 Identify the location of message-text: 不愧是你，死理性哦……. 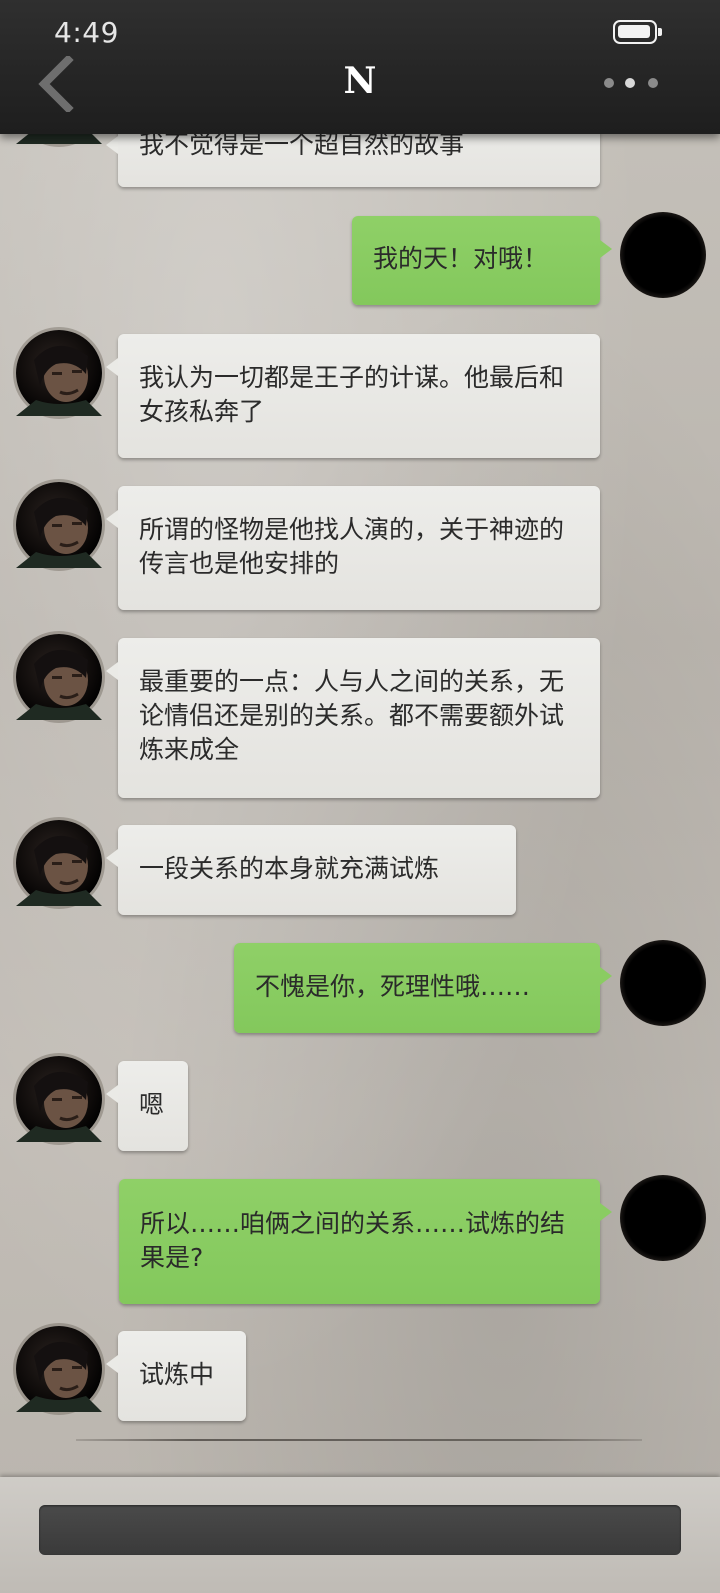
(393, 986).